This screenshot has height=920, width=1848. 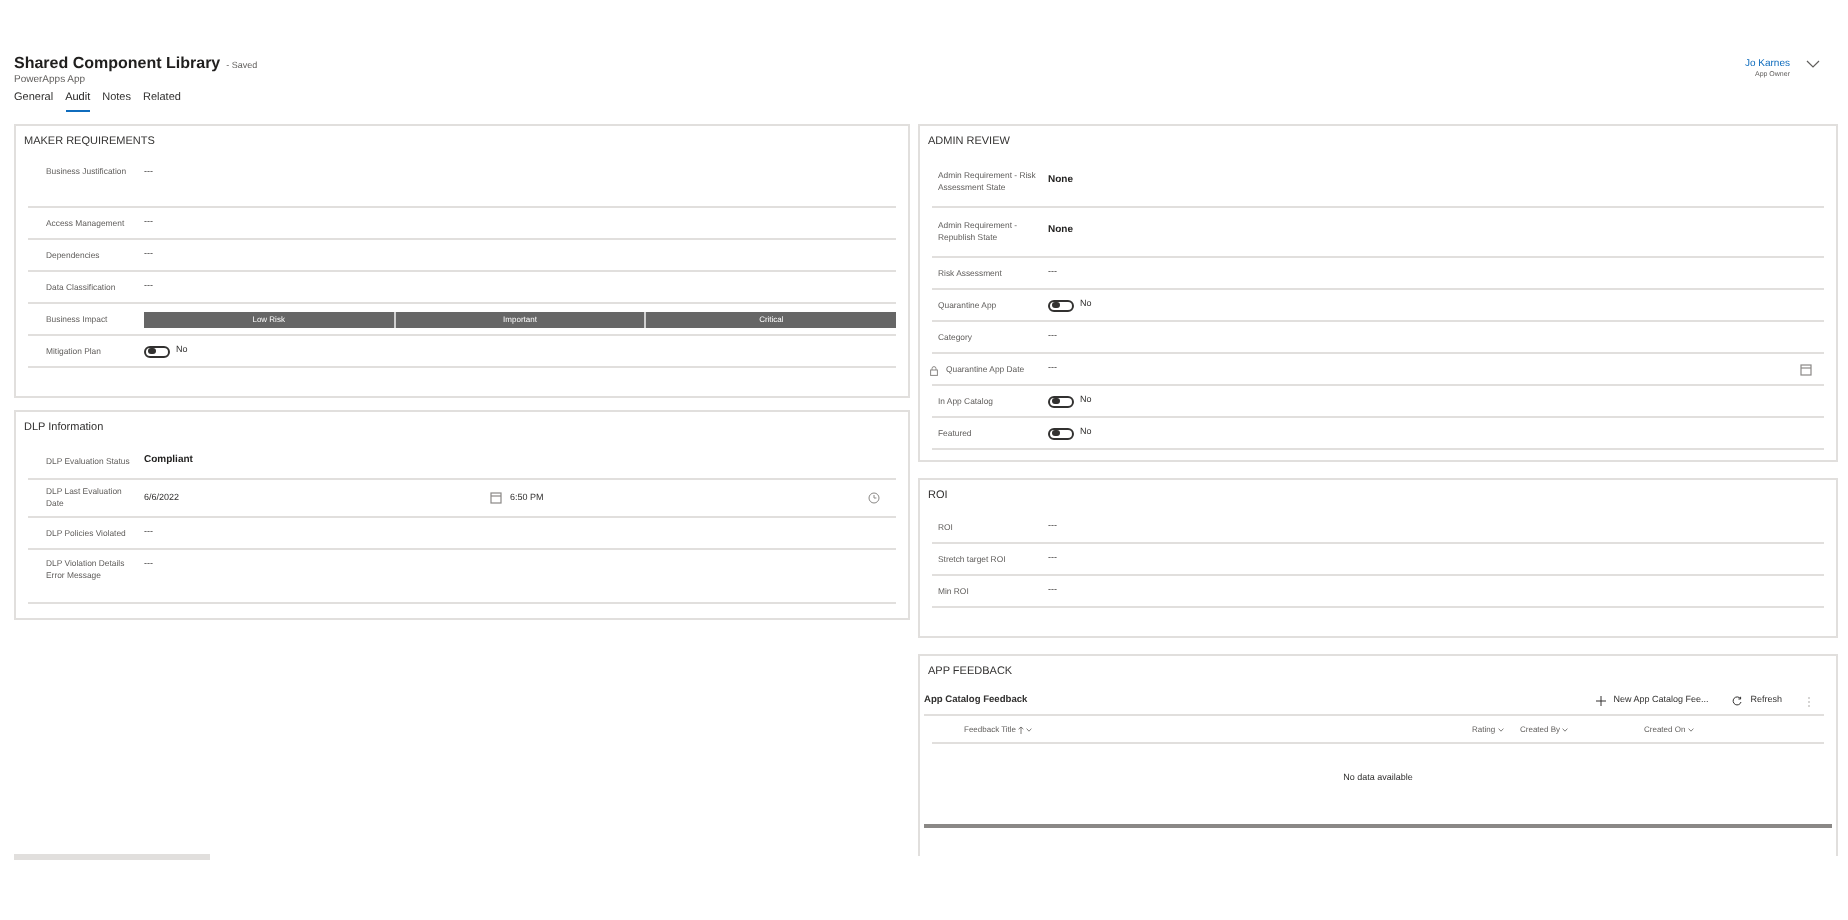 I want to click on record-title: Shared Component Library, so click(x=117, y=64).